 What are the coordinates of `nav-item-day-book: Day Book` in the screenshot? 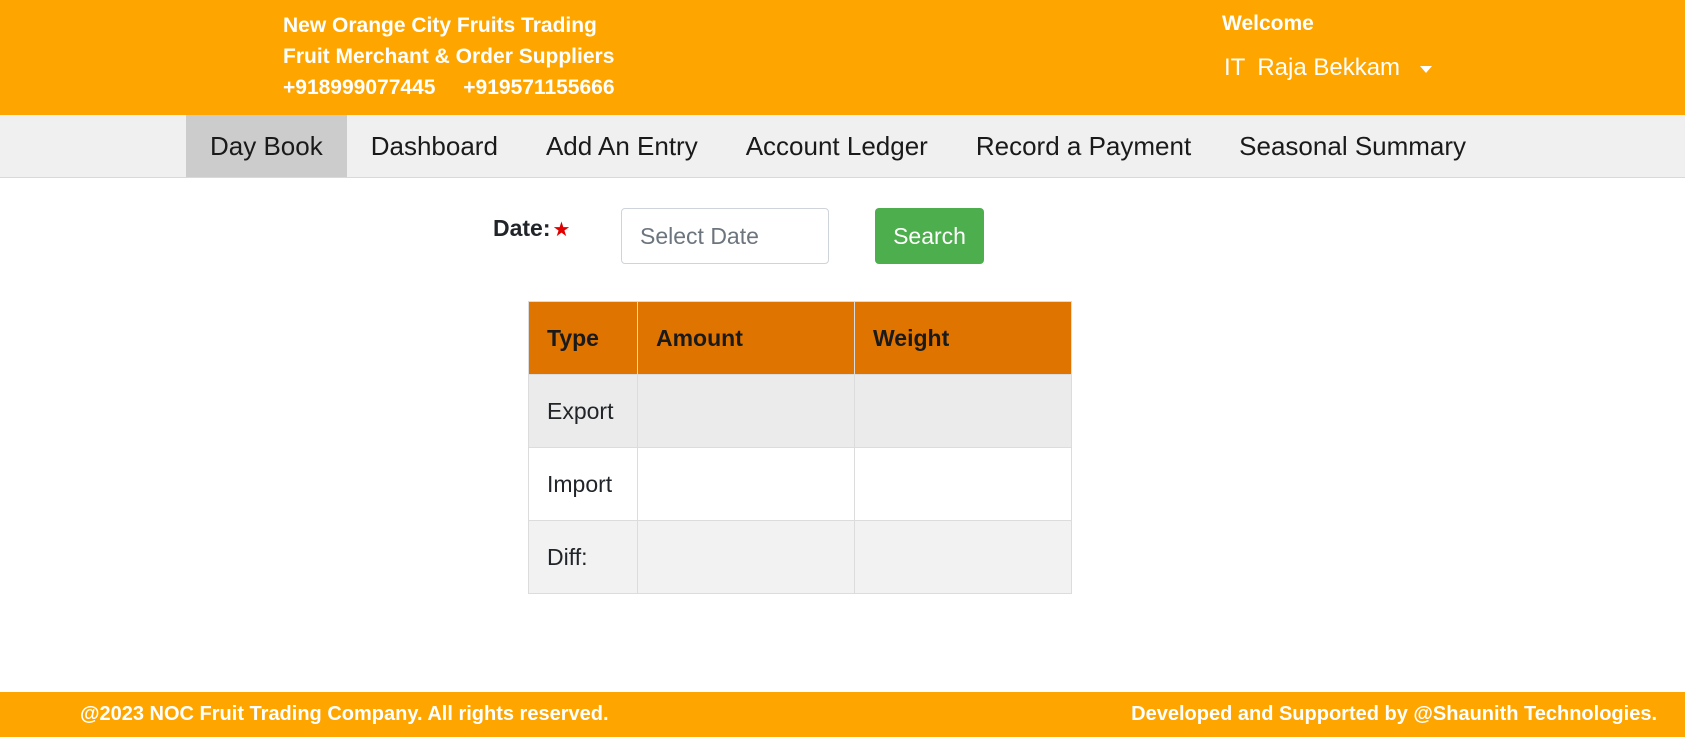 It's located at (266, 146).